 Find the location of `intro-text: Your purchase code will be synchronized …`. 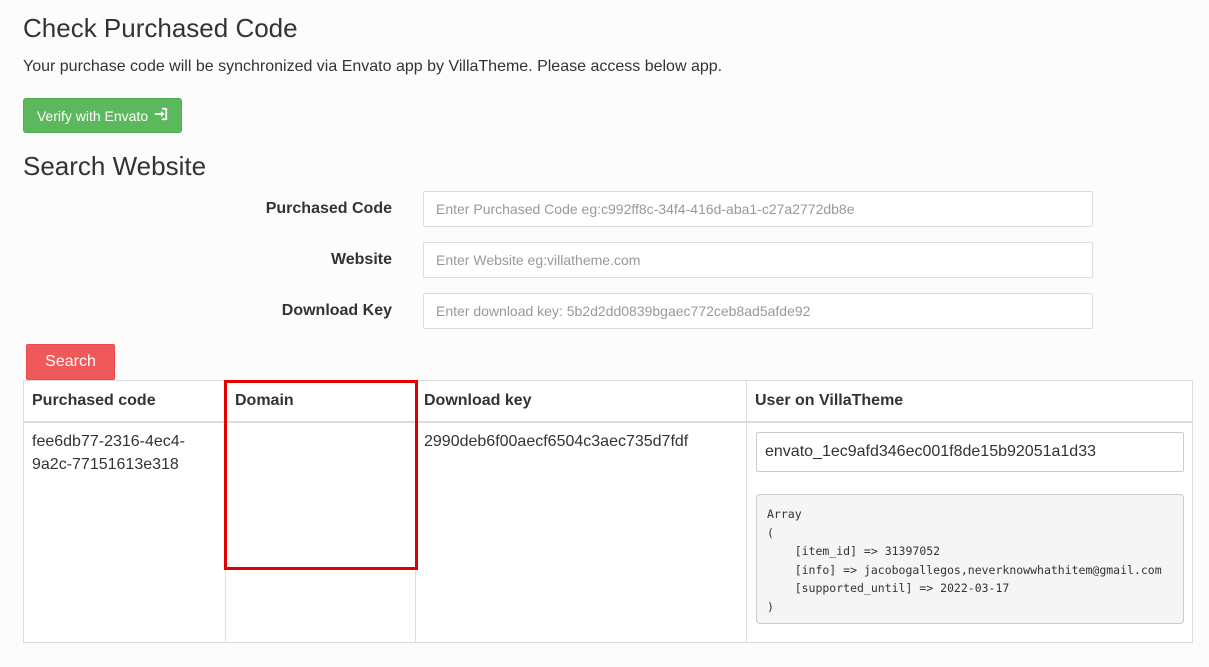

intro-text: Your purchase code will be synchronized … is located at coordinates (373, 66).